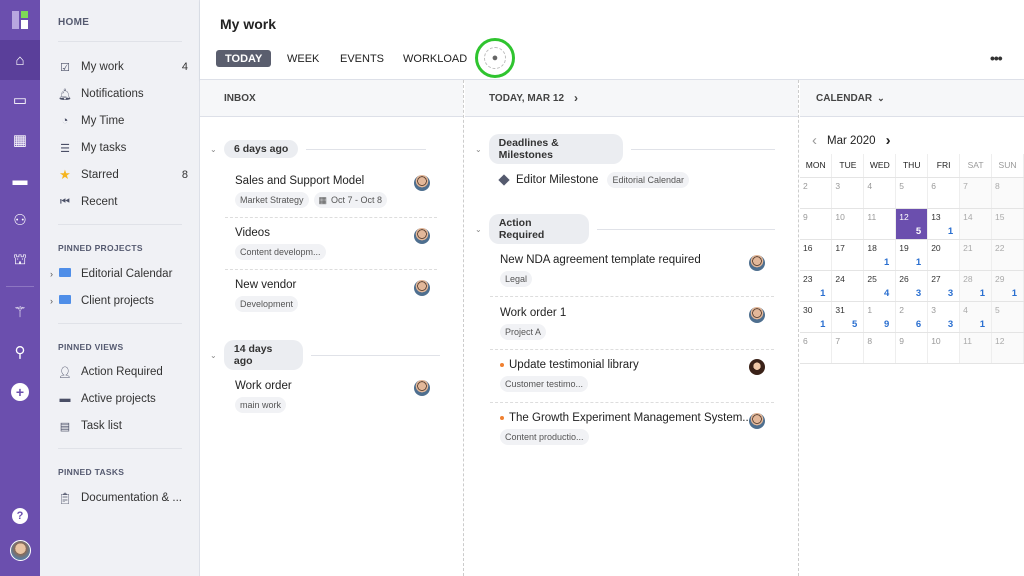 The height and width of the screenshot is (576, 1024). Describe the element at coordinates (912, 286) in the screenshot. I see `calendar-day: 26 3` at that location.